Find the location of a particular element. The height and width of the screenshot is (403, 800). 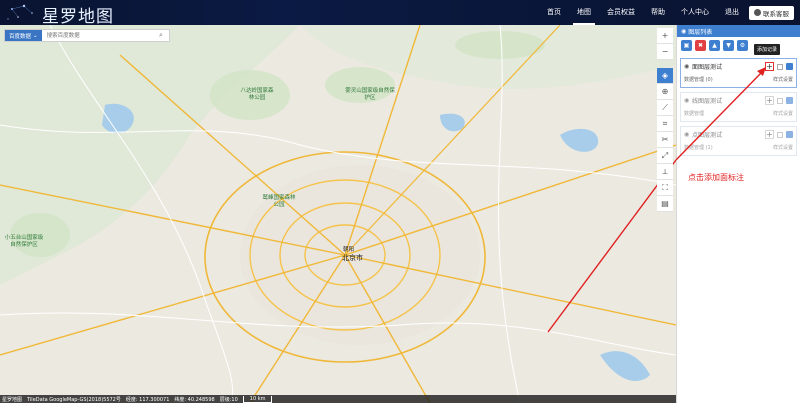

status-copyright: TileData GoogleMap-GS(2018)5572号 is located at coordinates (74, 399).